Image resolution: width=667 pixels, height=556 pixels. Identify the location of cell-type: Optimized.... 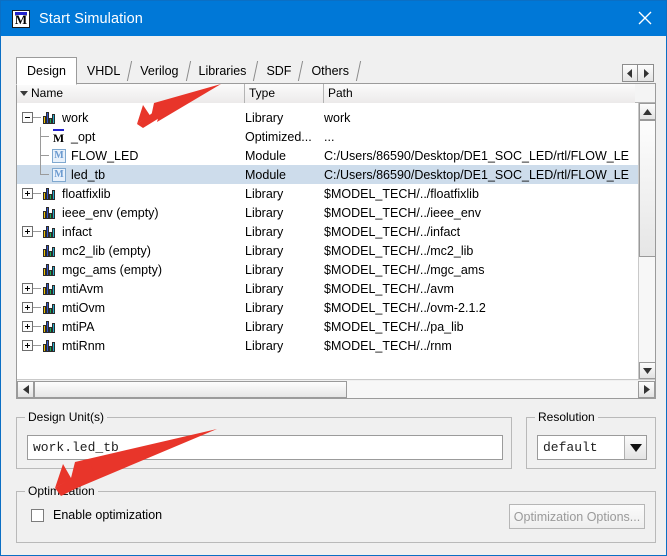
(278, 136).